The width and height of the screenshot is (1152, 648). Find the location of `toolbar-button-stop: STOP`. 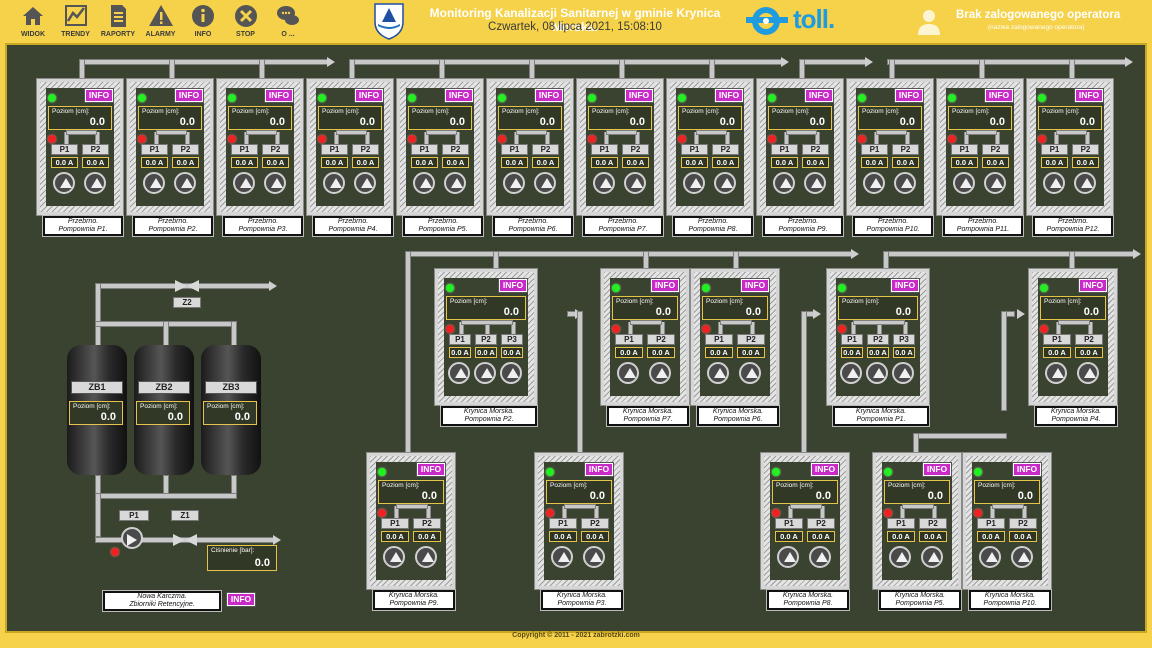

toolbar-button-stop: STOP is located at coordinates (246, 22).